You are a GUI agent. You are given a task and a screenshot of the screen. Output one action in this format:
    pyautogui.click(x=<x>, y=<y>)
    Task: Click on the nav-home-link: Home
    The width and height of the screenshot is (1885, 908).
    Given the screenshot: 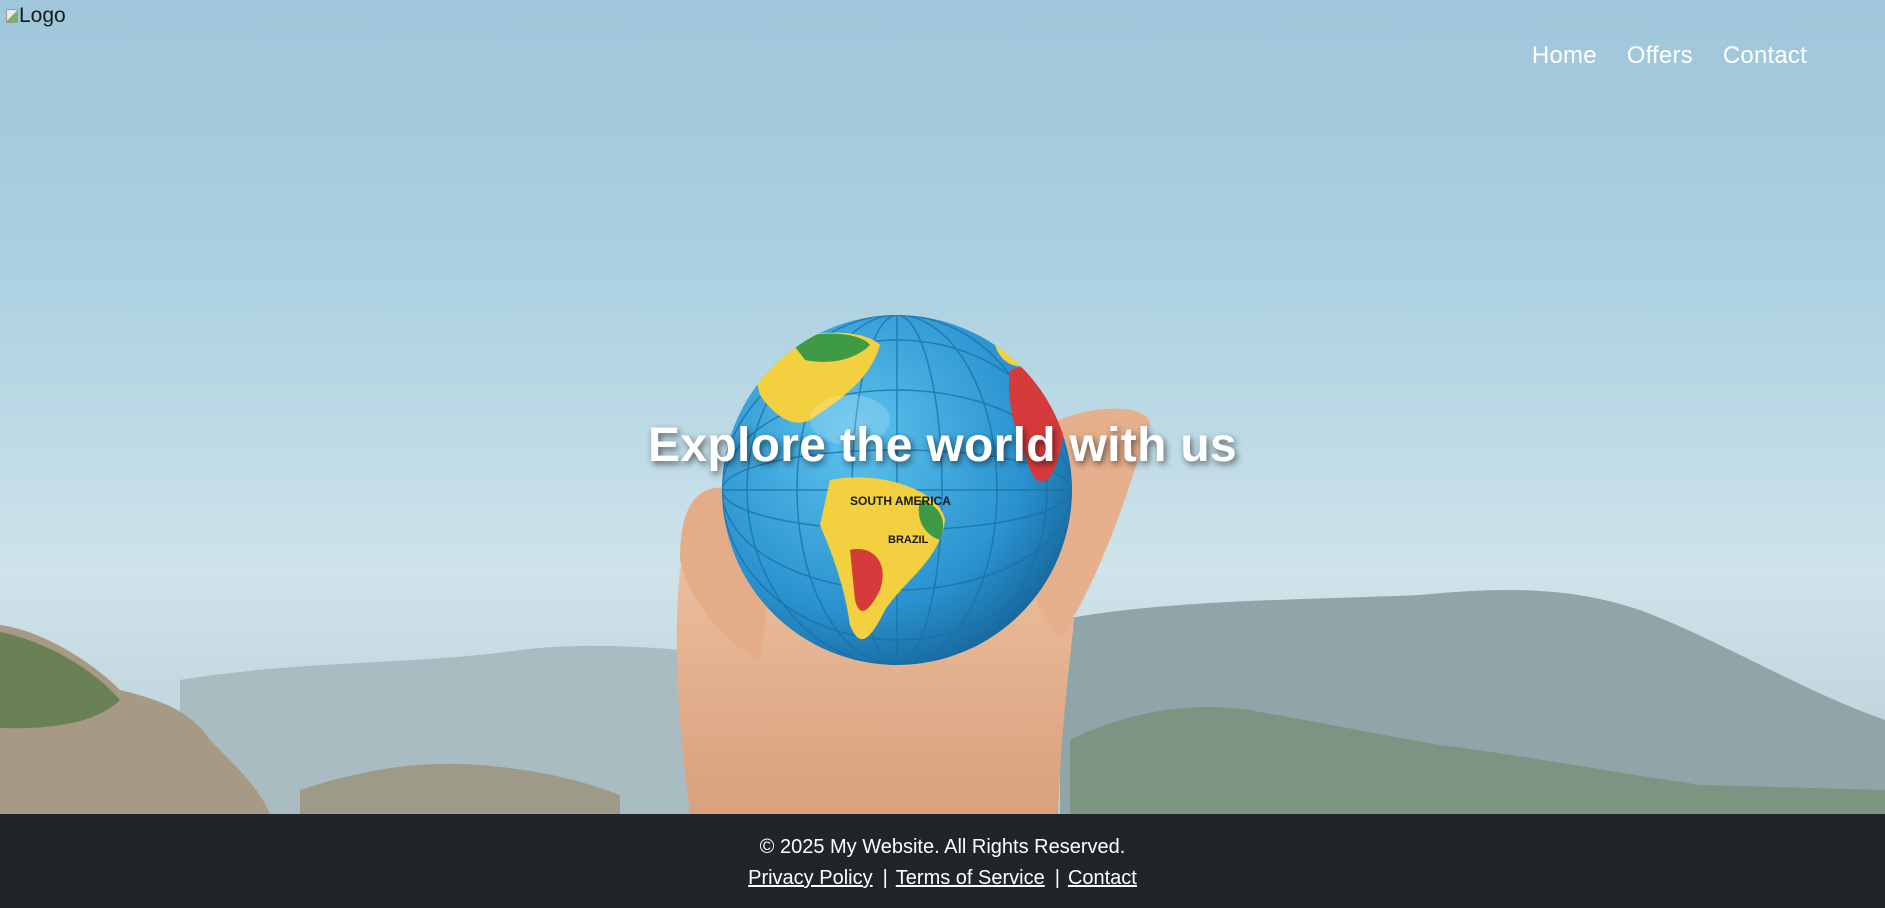 What is the action you would take?
    pyautogui.click(x=1564, y=56)
    